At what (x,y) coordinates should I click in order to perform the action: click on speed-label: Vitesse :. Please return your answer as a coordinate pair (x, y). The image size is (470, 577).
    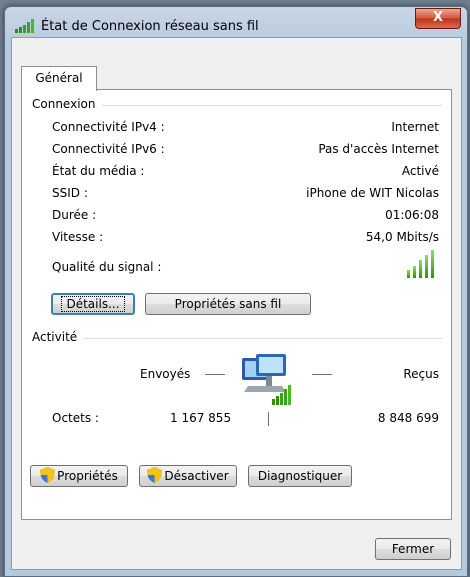
    Looking at the image, I should click on (78, 237).